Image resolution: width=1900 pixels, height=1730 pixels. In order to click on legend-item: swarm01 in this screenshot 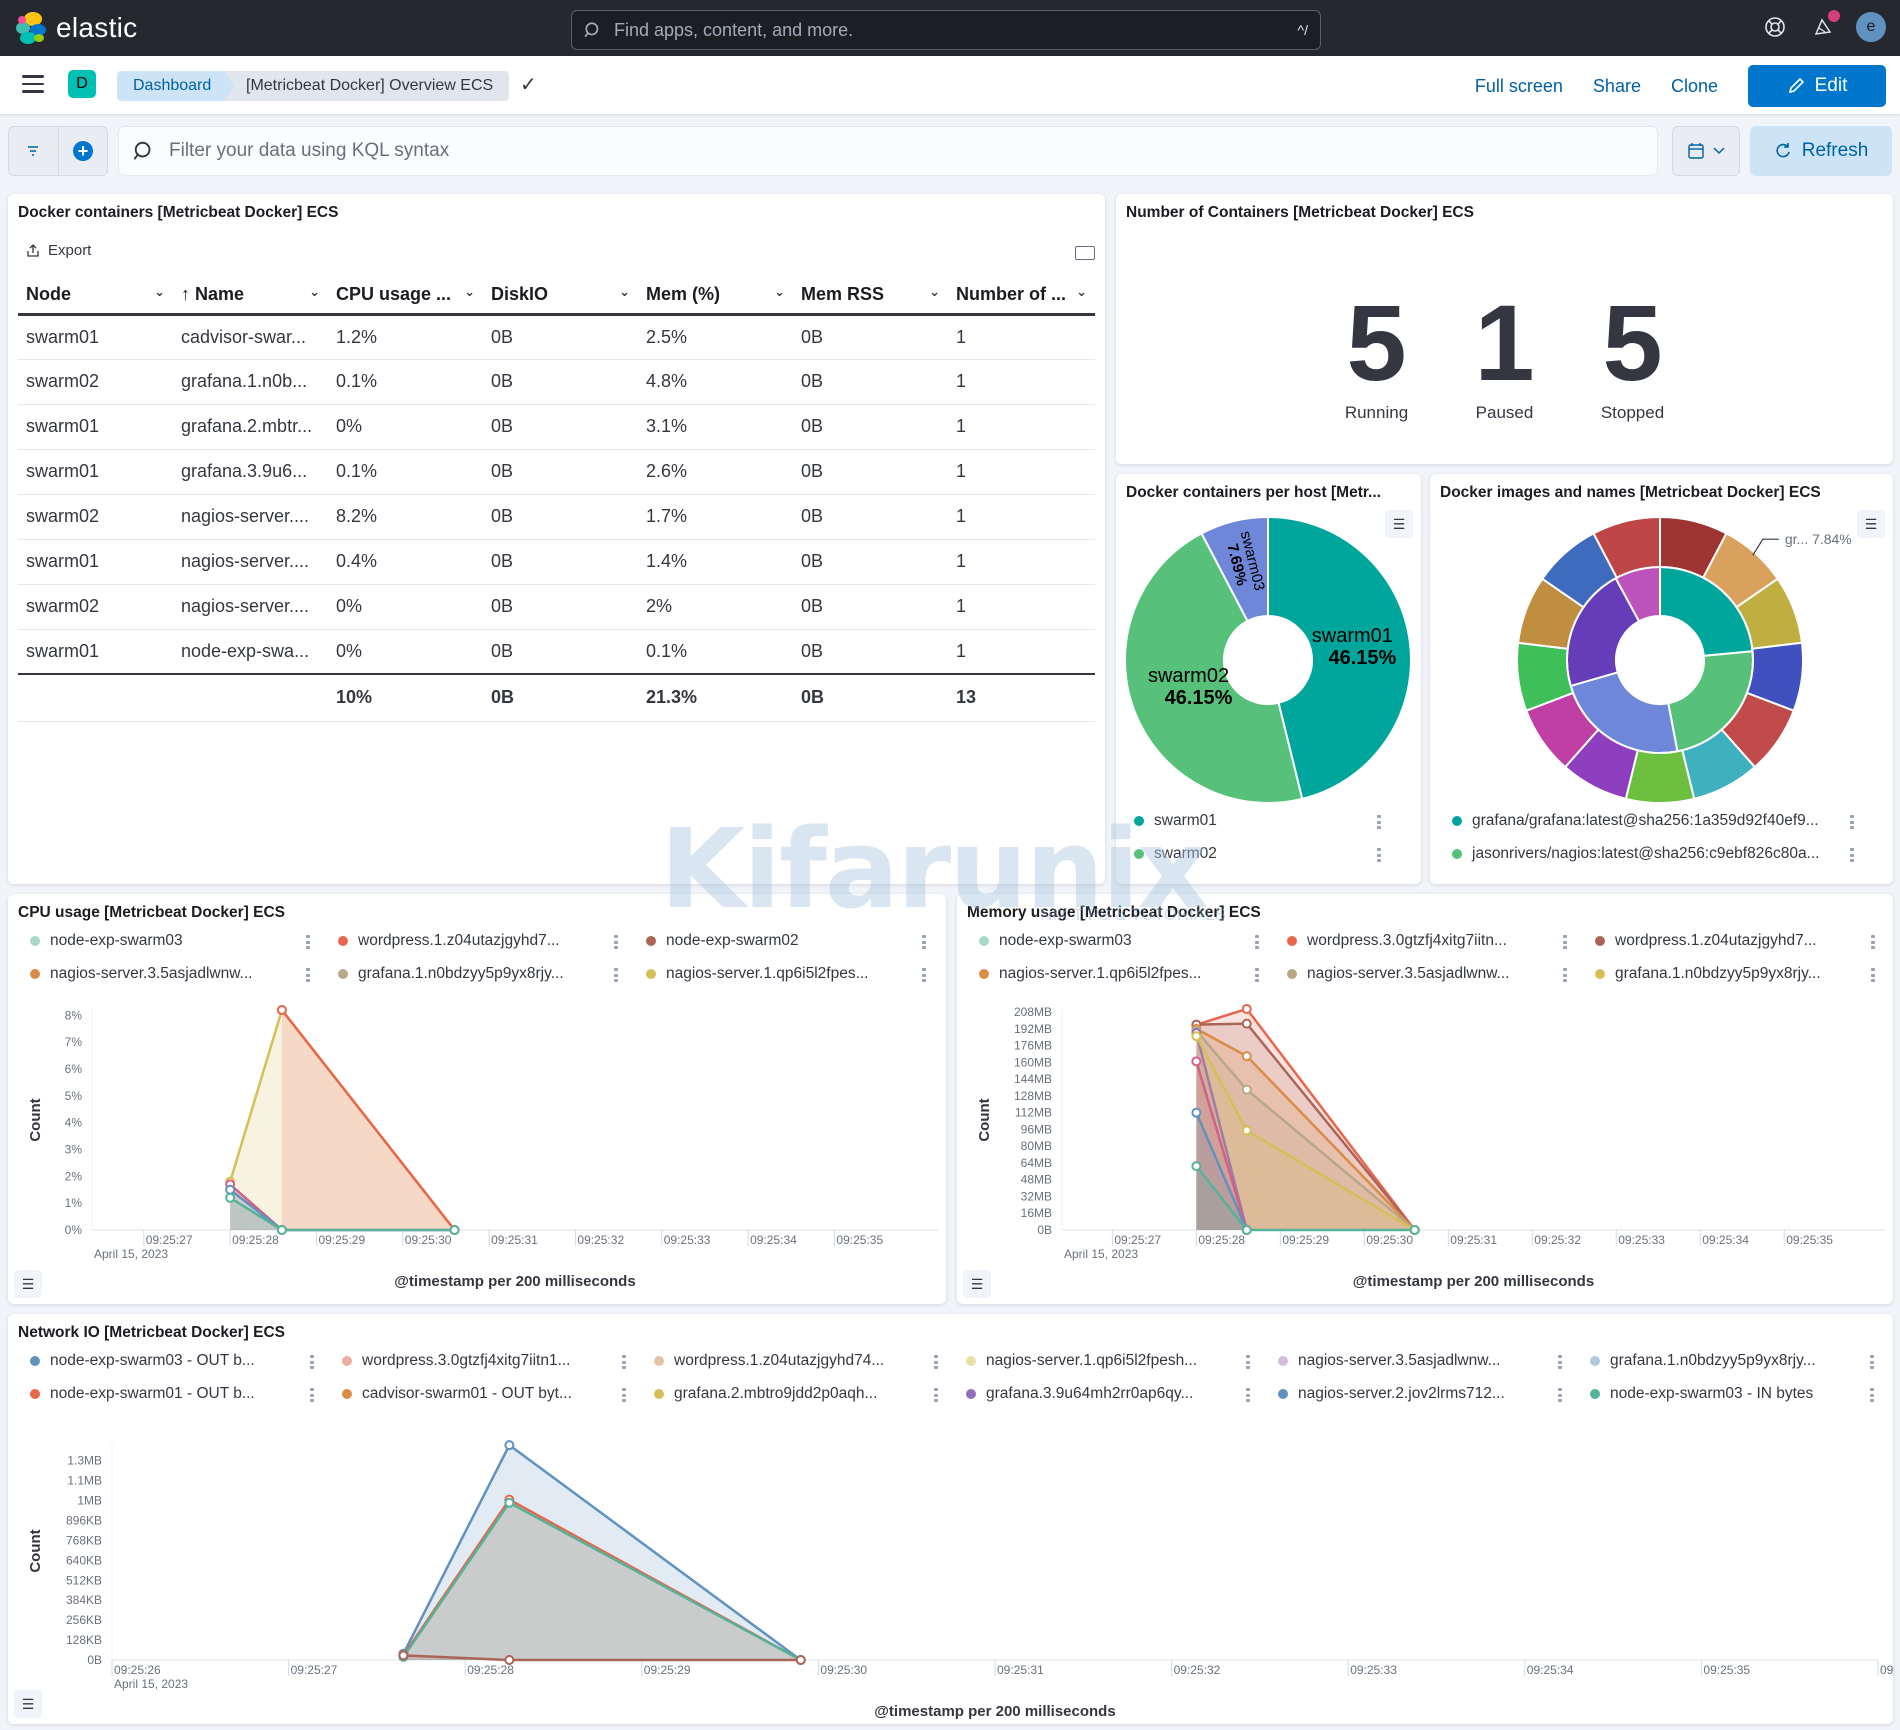, I will do `click(1175, 821)`.